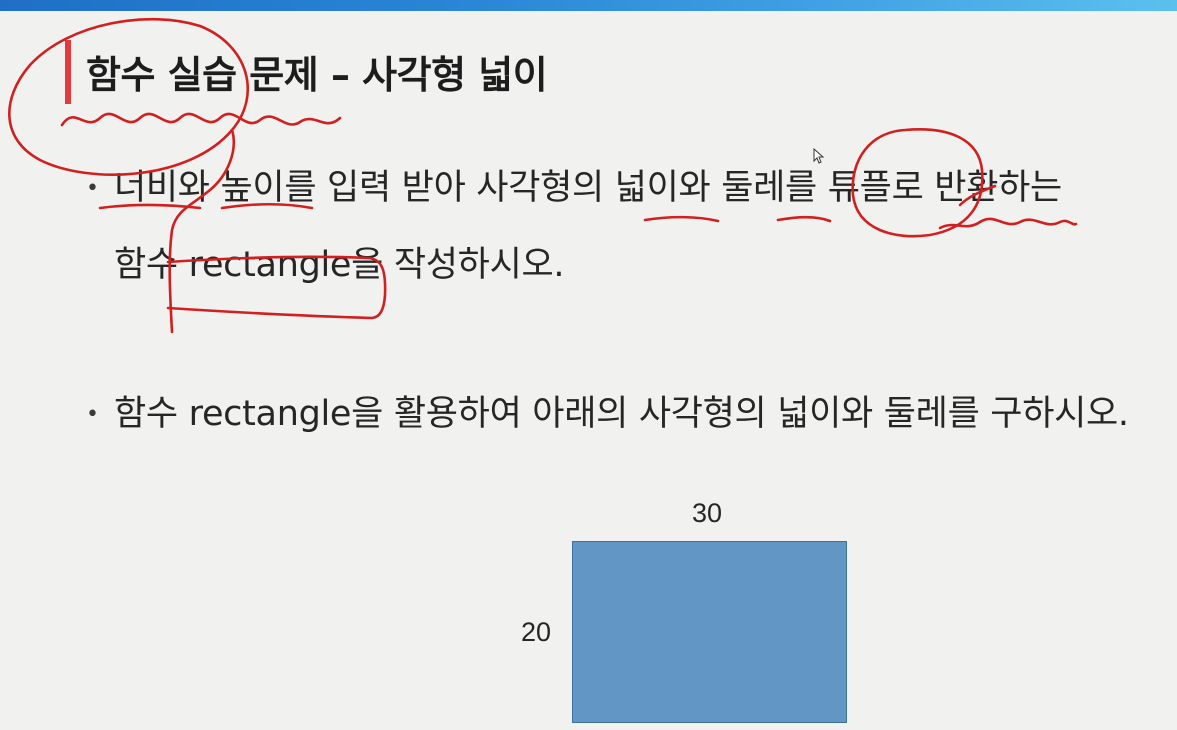 This screenshot has width=1177, height=730. Describe the element at coordinates (317, 75) in the screenshot. I see `slide-title: 함수 실습 문제 – 사각형 넓이` at that location.